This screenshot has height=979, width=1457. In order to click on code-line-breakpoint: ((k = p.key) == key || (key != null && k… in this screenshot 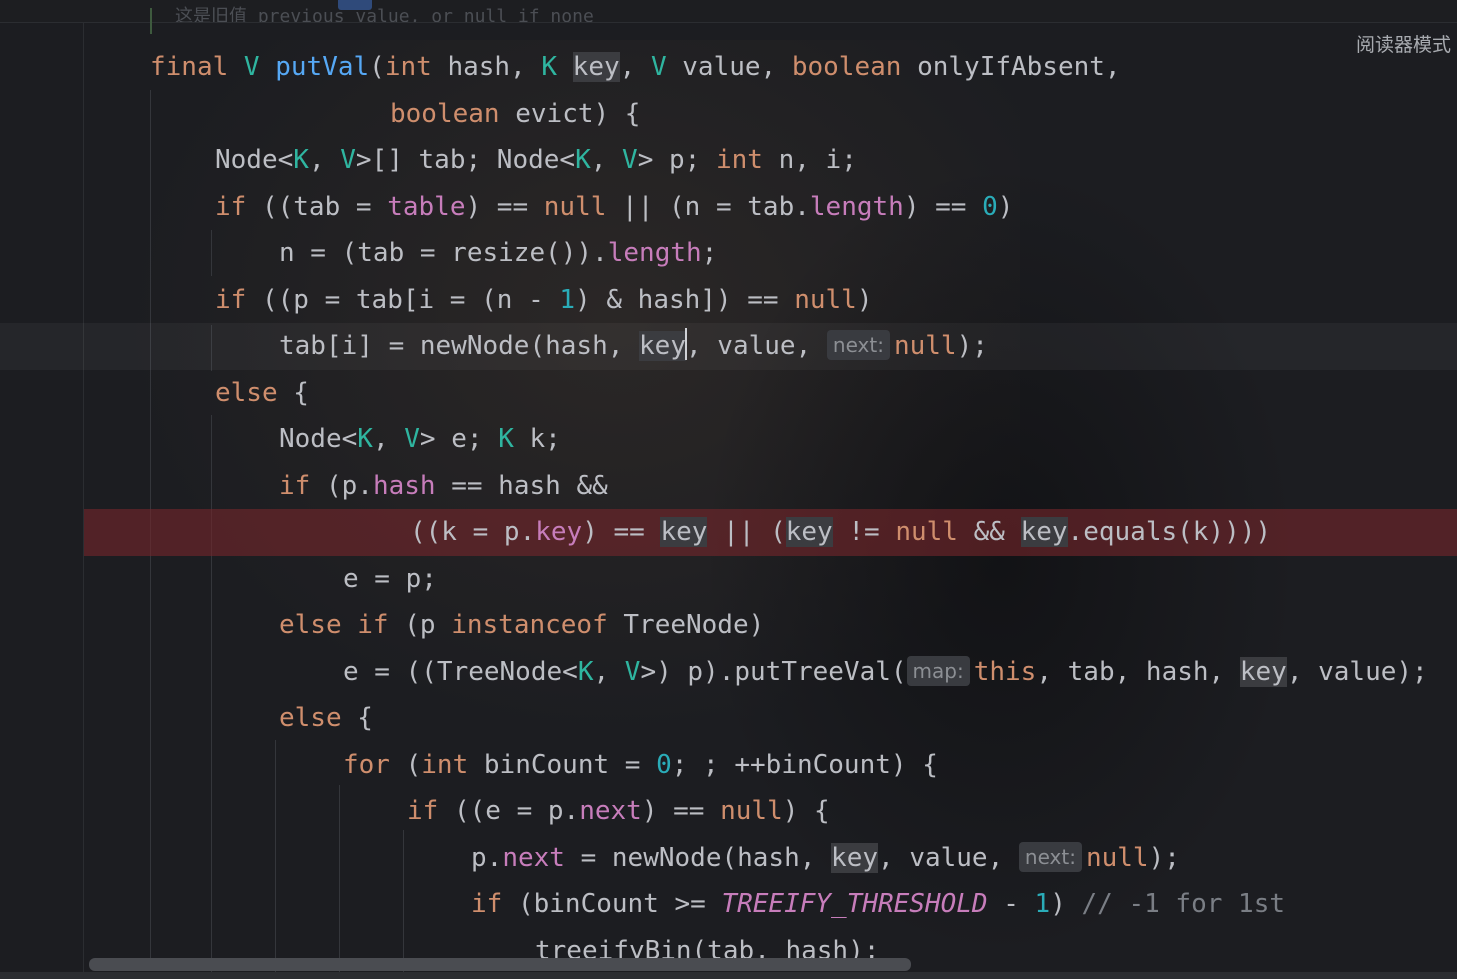, I will do `click(770, 532)`.